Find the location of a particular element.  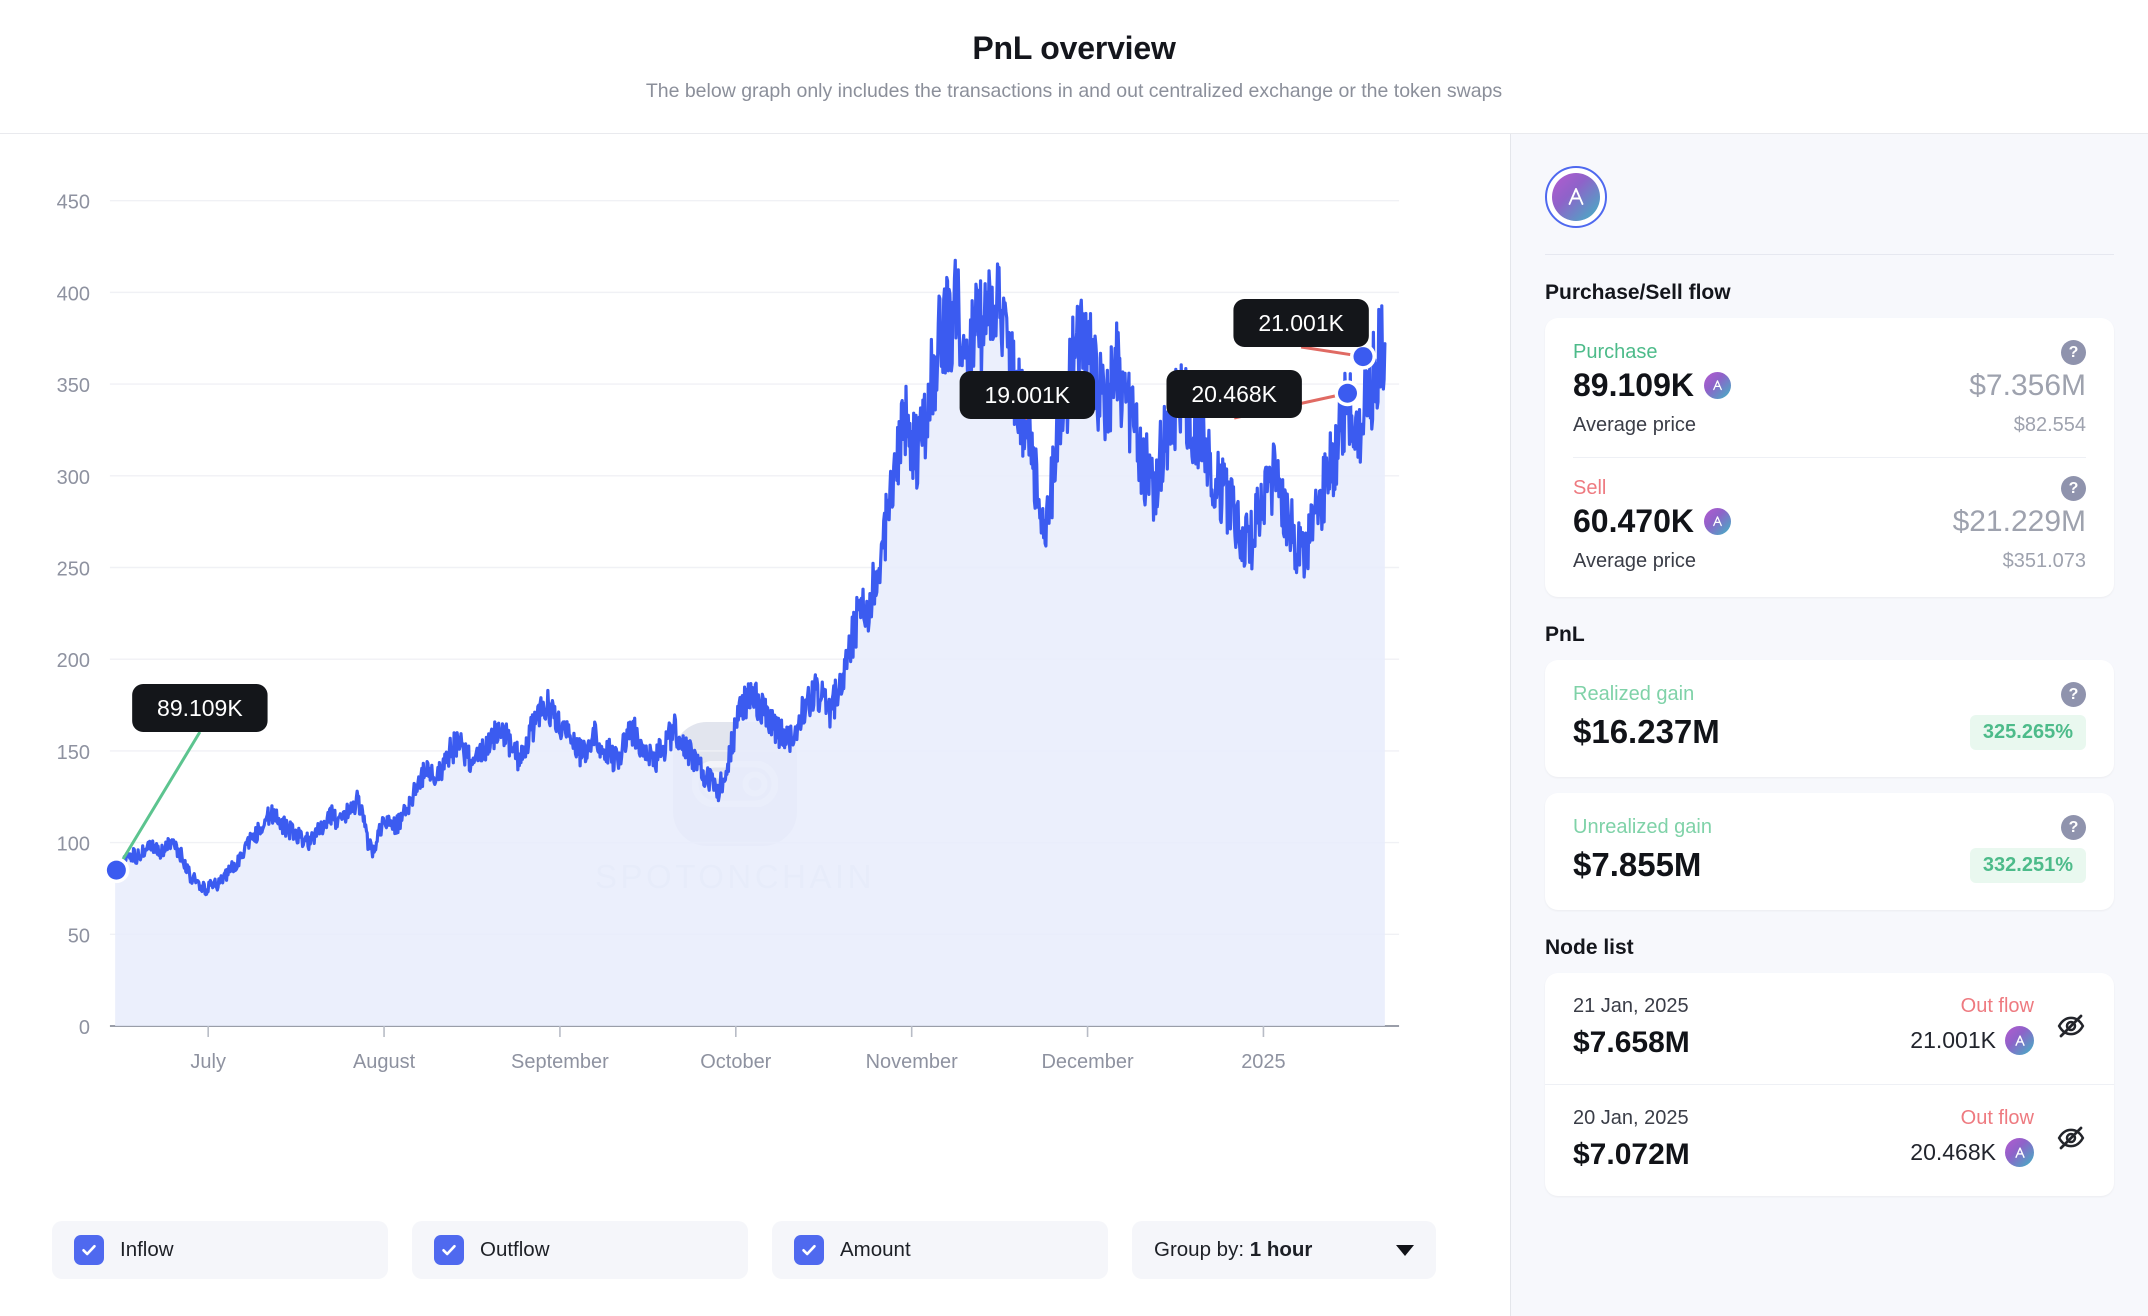

pnl-section-title: PnL is located at coordinates (1565, 634).